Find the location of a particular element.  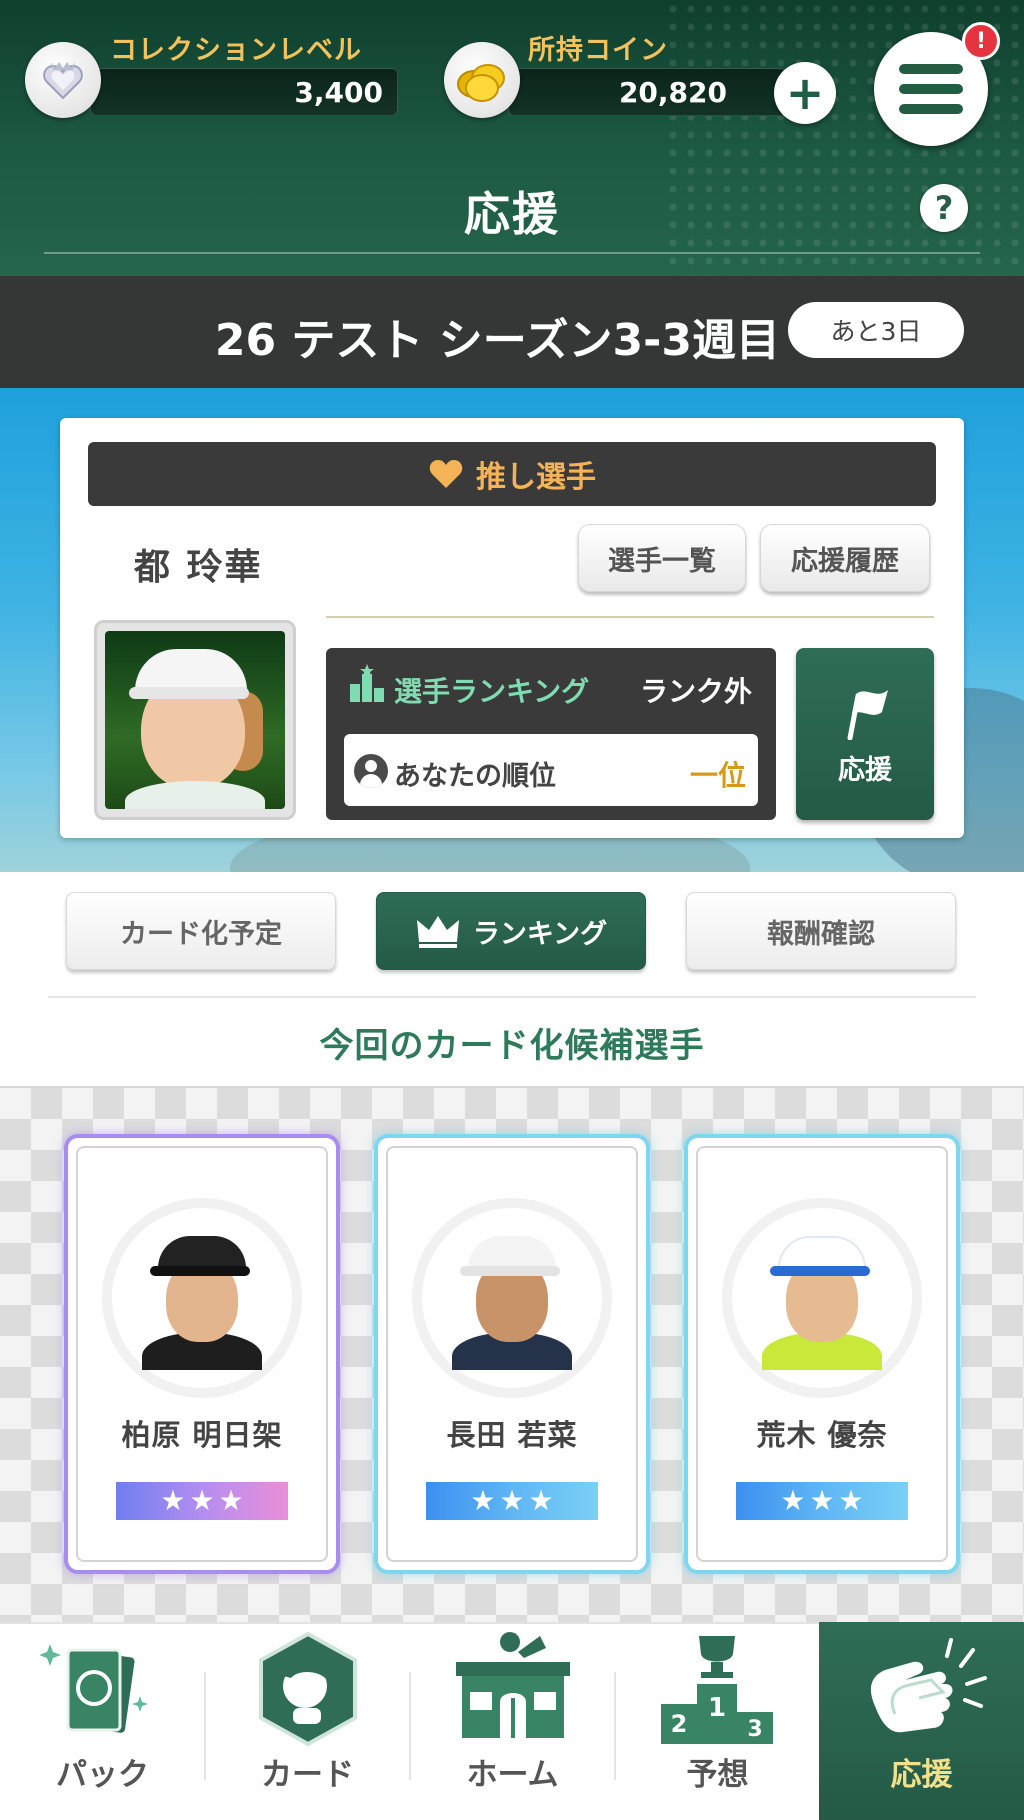

nav-label: ホーム is located at coordinates (512, 1775).